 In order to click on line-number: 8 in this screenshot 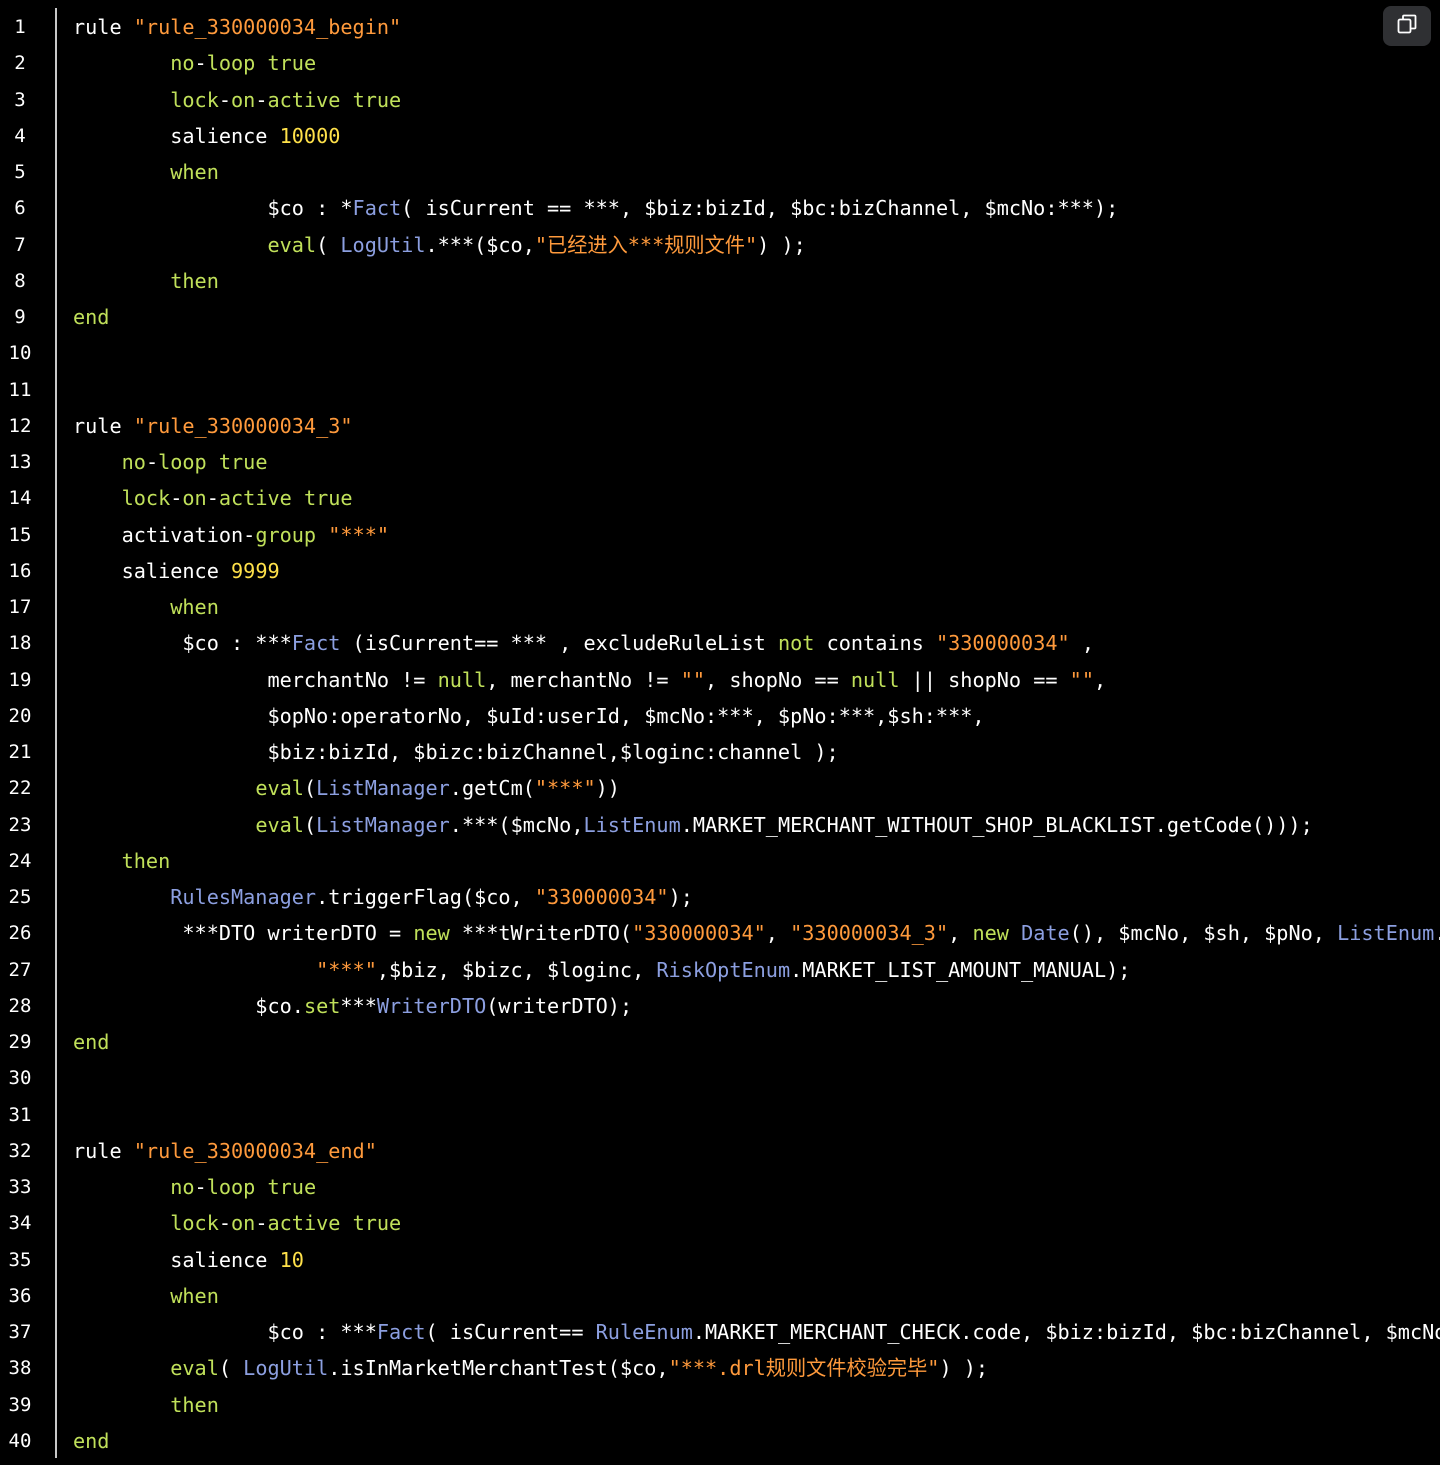, I will do `click(20, 280)`.